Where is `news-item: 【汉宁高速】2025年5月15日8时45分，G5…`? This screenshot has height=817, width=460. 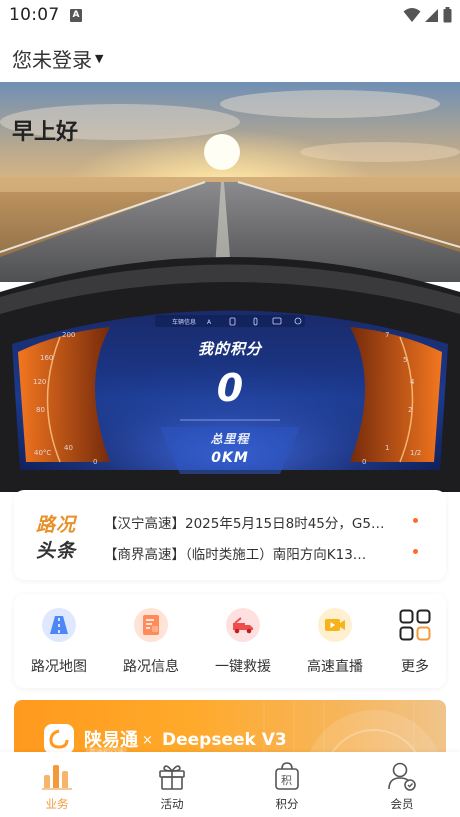 news-item: 【汉宁高速】2025年5月15日8时45分，G5… is located at coordinates (256, 522).